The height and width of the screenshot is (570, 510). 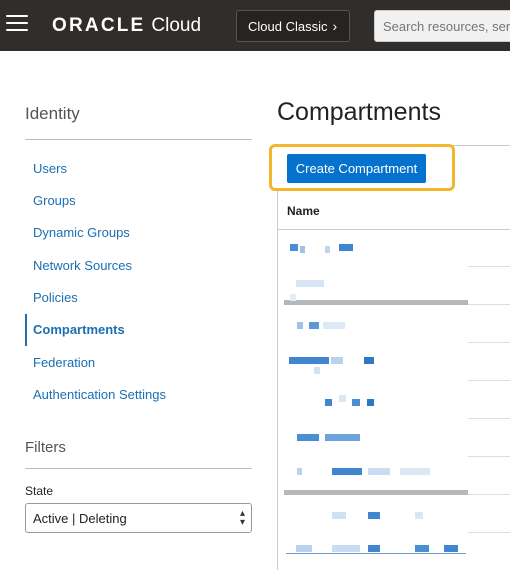 I want to click on sidebar-item-network-sources: Network Sources, so click(x=82, y=265).